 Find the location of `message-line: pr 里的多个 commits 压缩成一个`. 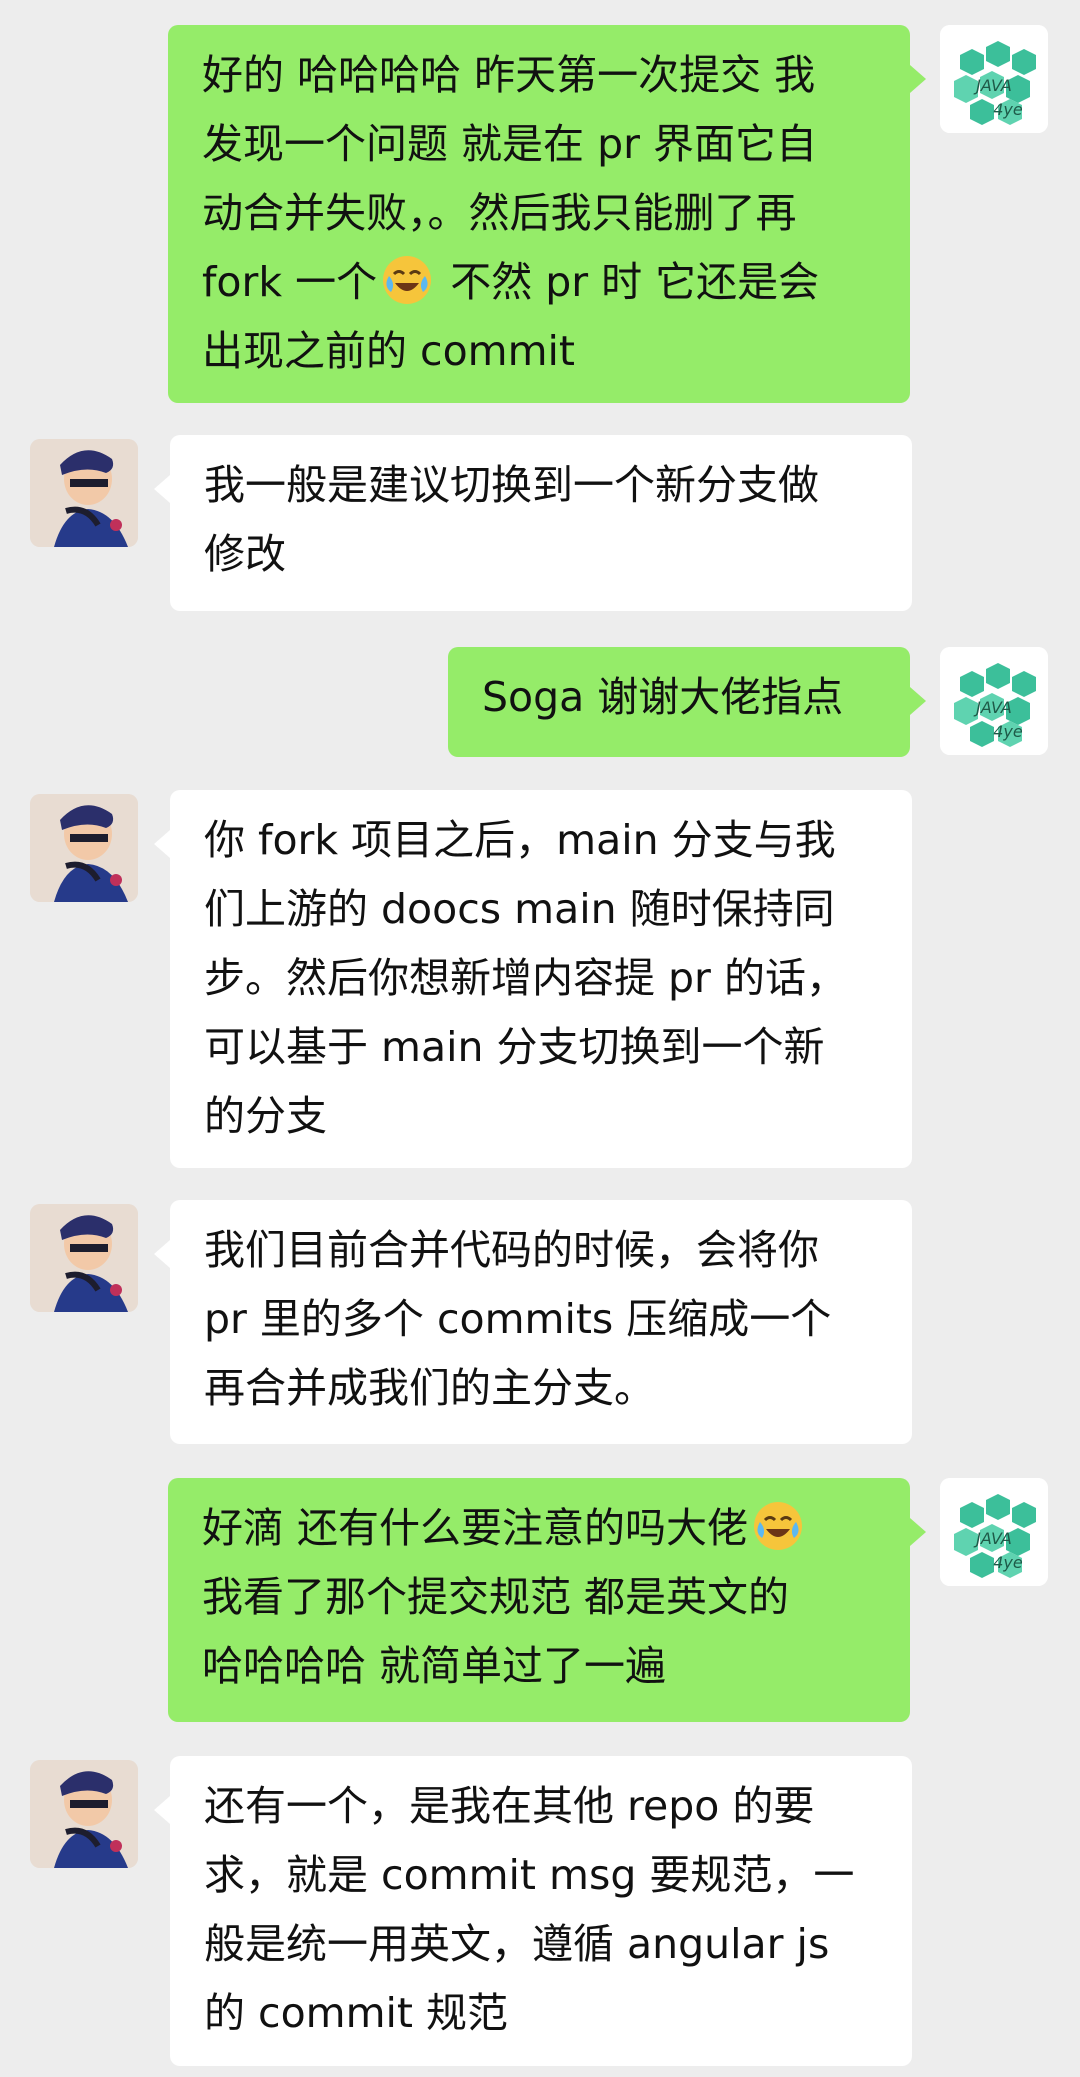

message-line: pr 里的多个 commits 压缩成一个 is located at coordinates (518, 1319).